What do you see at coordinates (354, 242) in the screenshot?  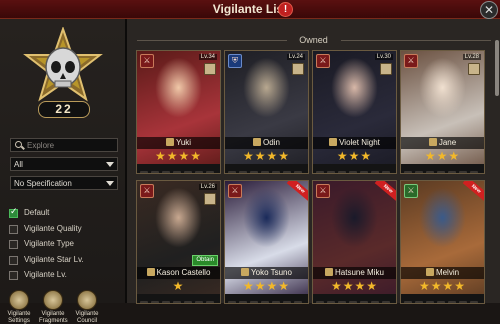 I see `vigilante-card: ⚔ New Hatsune Miku ★★★★` at bounding box center [354, 242].